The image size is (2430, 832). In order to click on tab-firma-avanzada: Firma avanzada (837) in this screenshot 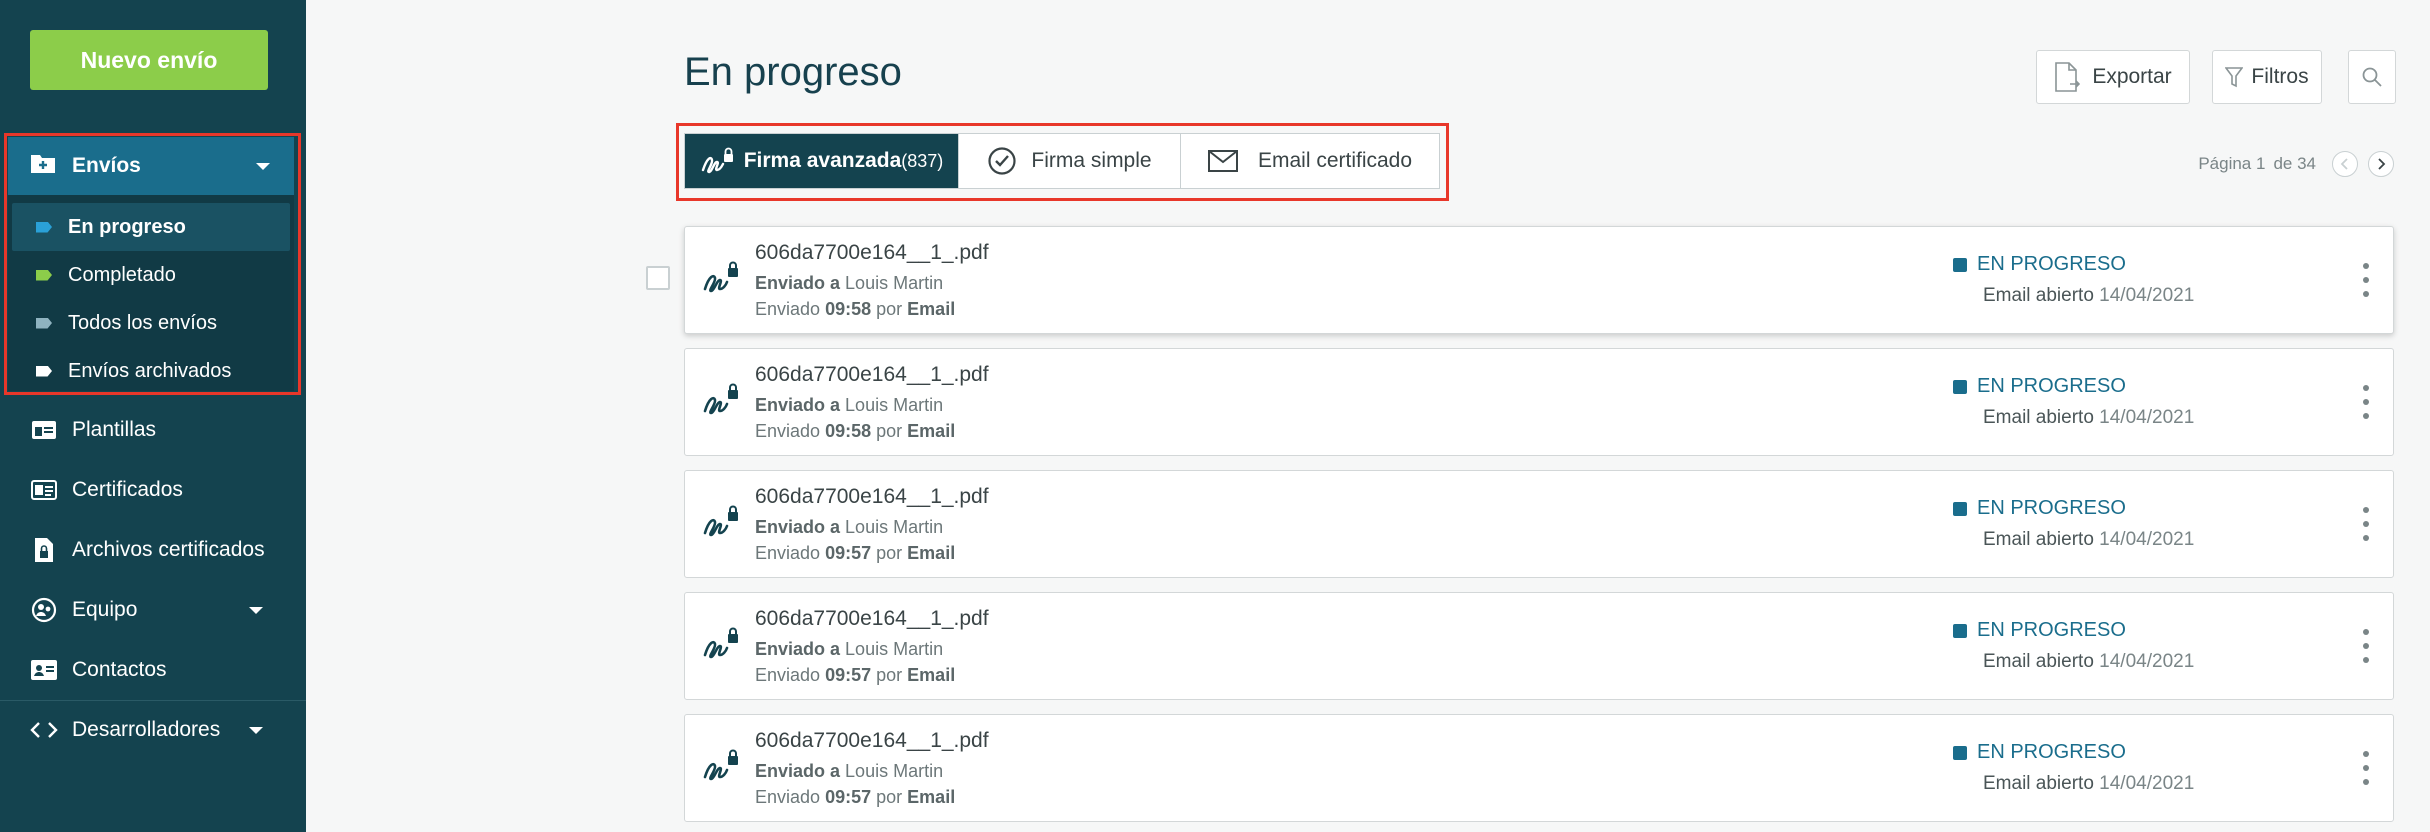, I will do `click(822, 161)`.